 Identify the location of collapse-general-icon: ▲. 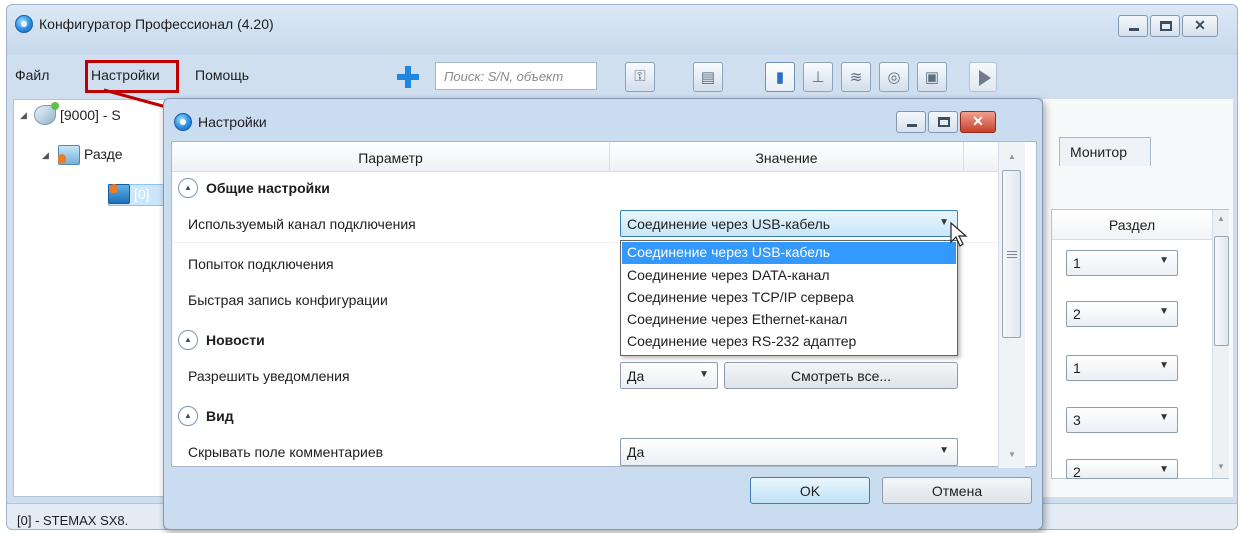
(188, 188).